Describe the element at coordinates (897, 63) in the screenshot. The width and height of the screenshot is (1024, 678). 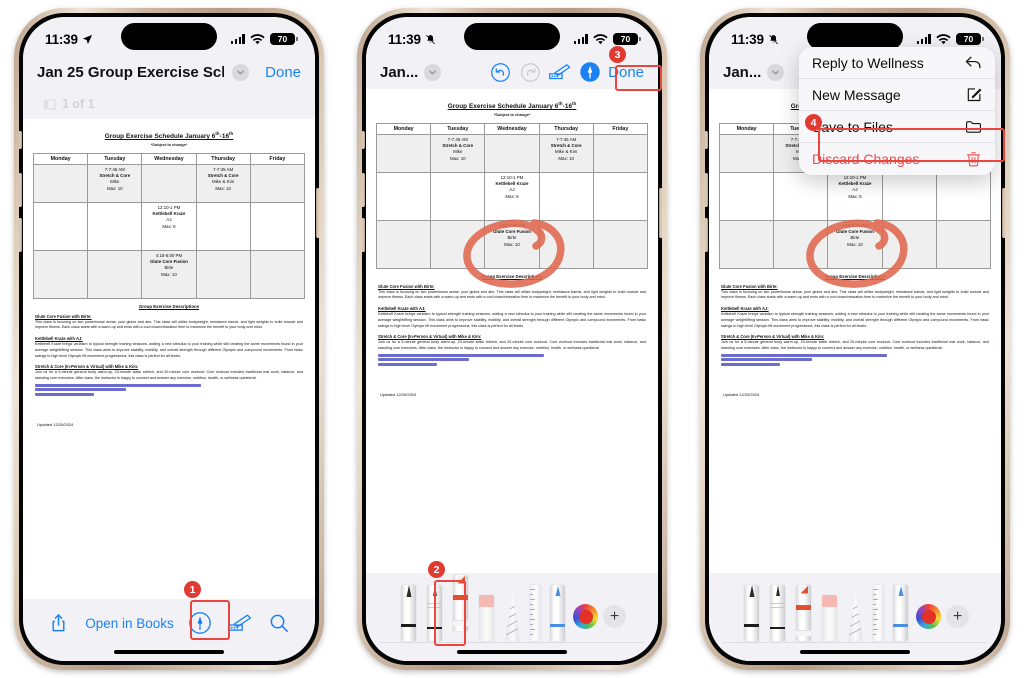
I see `menu-item-reply-to-wellness: Reply to Wellness` at that location.